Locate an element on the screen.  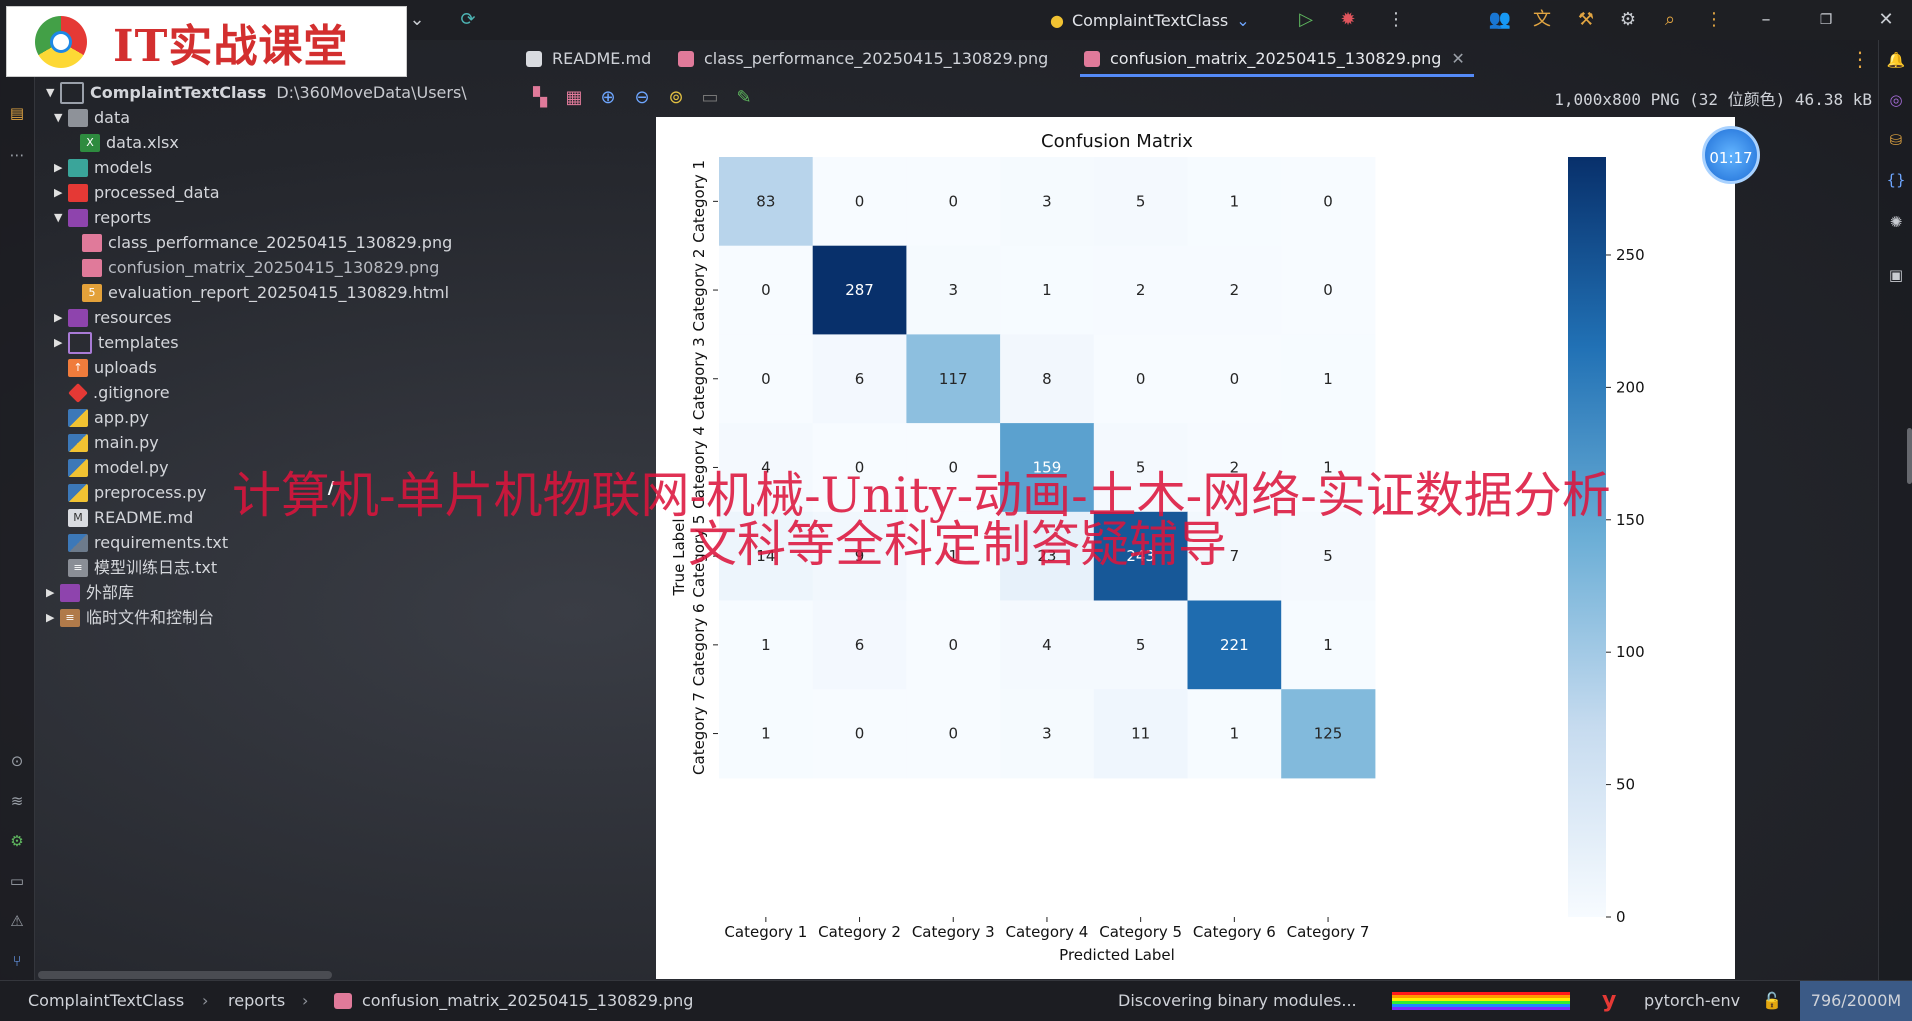
tree-item-external-libs: ▶ 外部库 is located at coordinates (90, 592).